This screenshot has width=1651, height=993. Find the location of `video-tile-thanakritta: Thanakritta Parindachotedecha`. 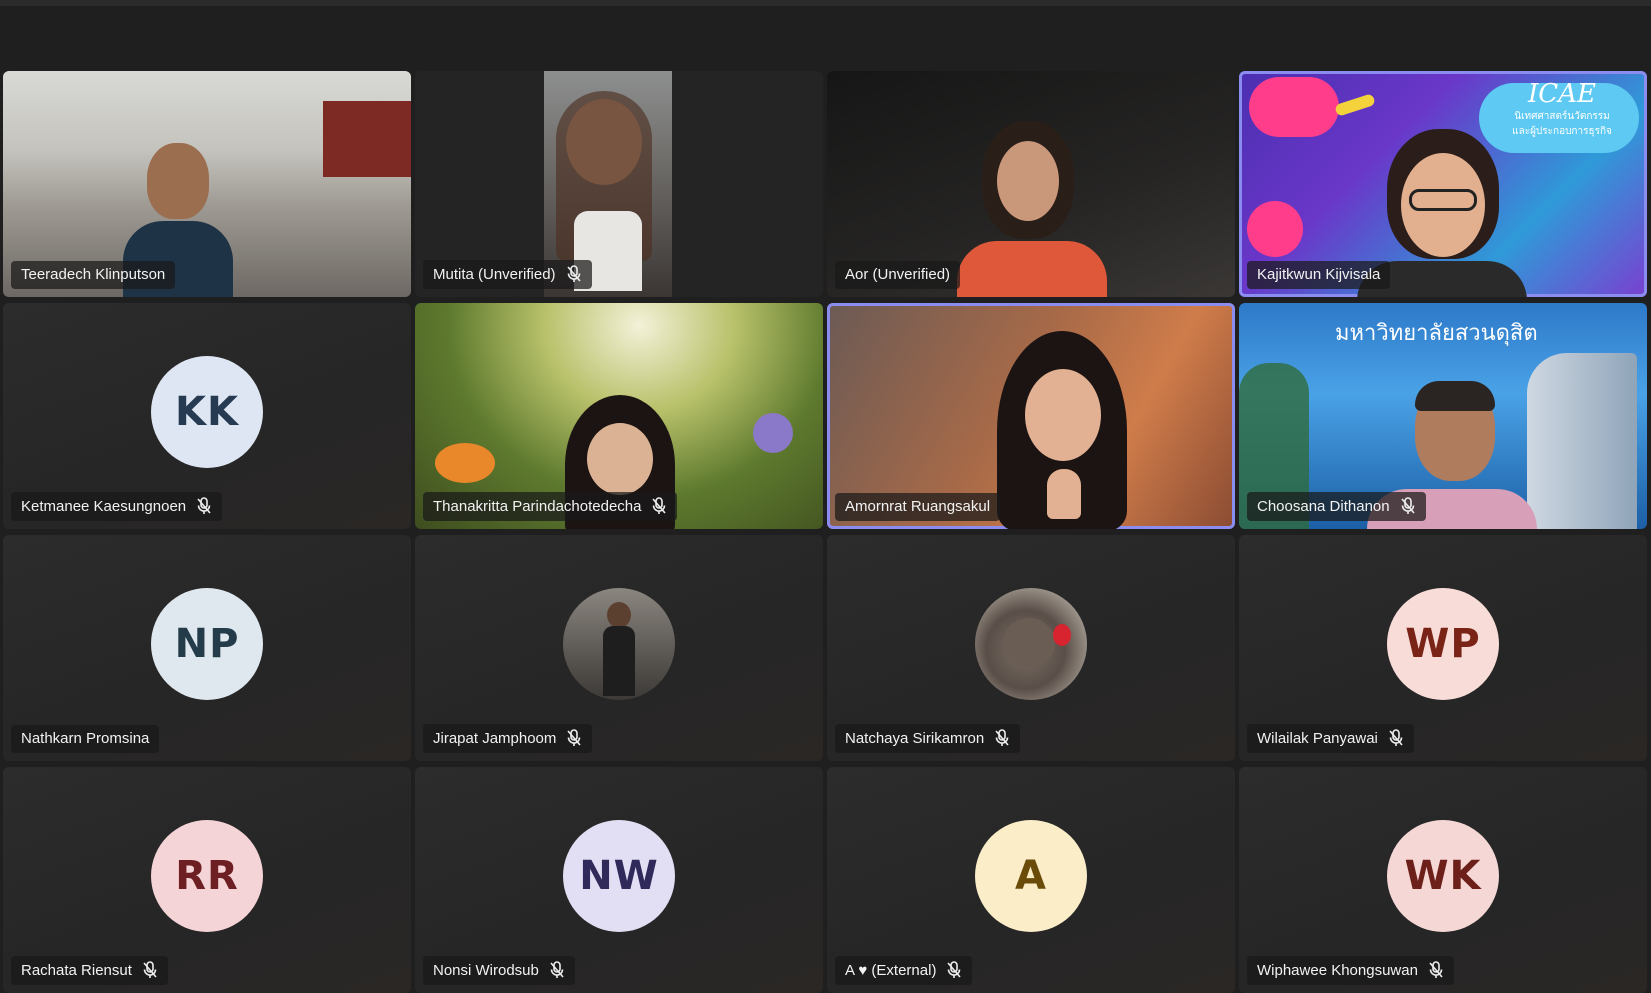

video-tile-thanakritta: Thanakritta Parindachotedecha is located at coordinates (619, 416).